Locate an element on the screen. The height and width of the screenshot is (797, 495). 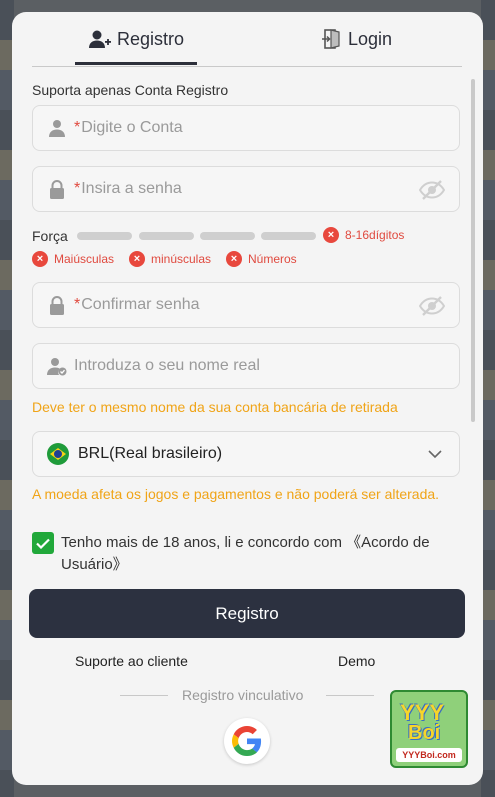
login-door-icon is located at coordinates (331, 39).